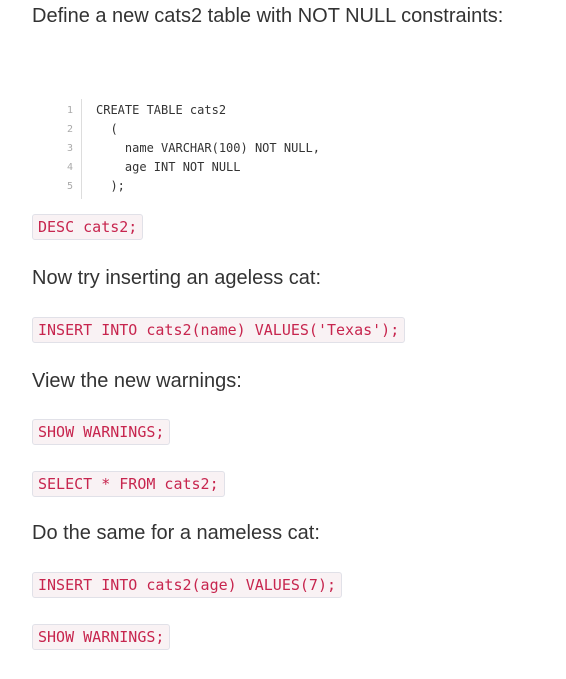 The image size is (566, 679). I want to click on line-number: 4, so click(69, 167).